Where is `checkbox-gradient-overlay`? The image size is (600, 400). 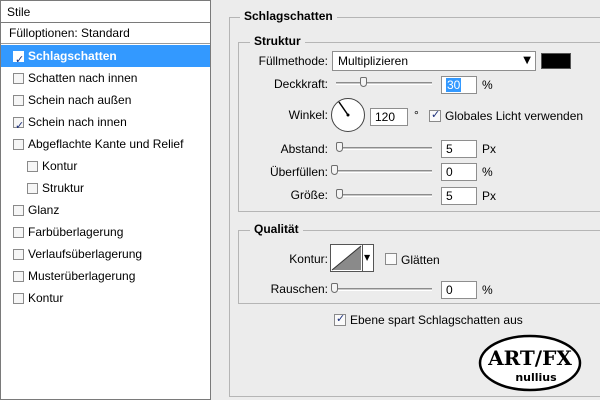
checkbox-gradient-overlay is located at coordinates (18, 254).